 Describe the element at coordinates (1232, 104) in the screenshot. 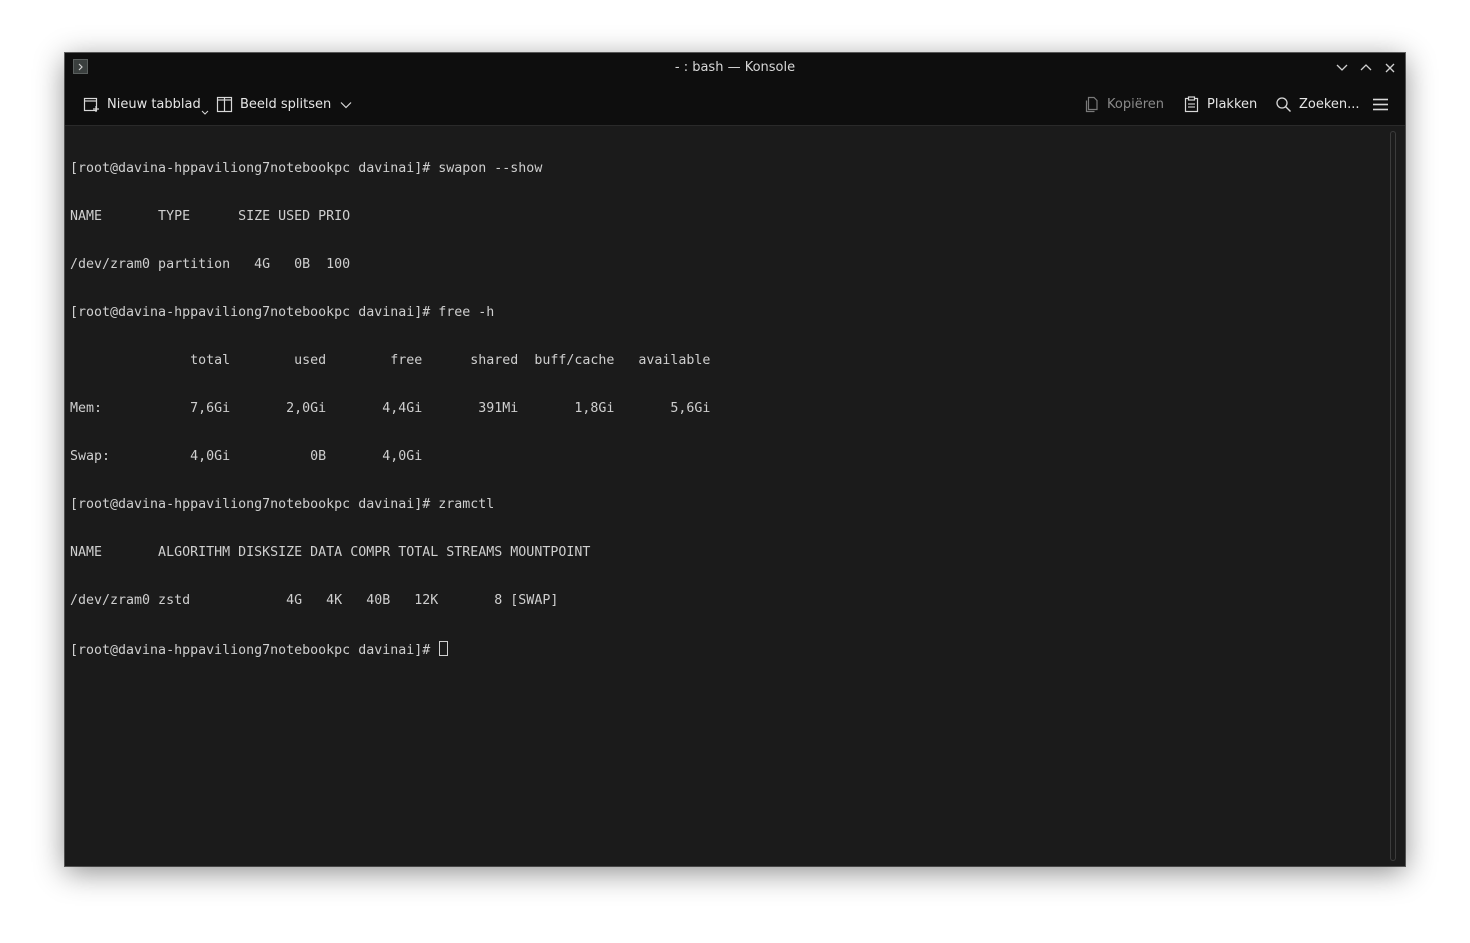

I see `paste-label: Plakken` at that location.